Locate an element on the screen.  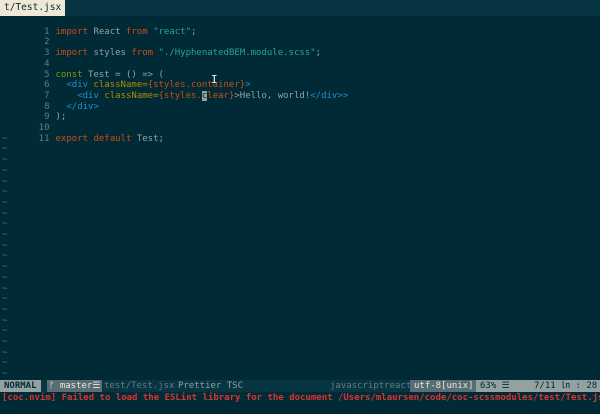
cursor-position: 7/11 ㏑ : 28 is located at coordinates (565, 386).